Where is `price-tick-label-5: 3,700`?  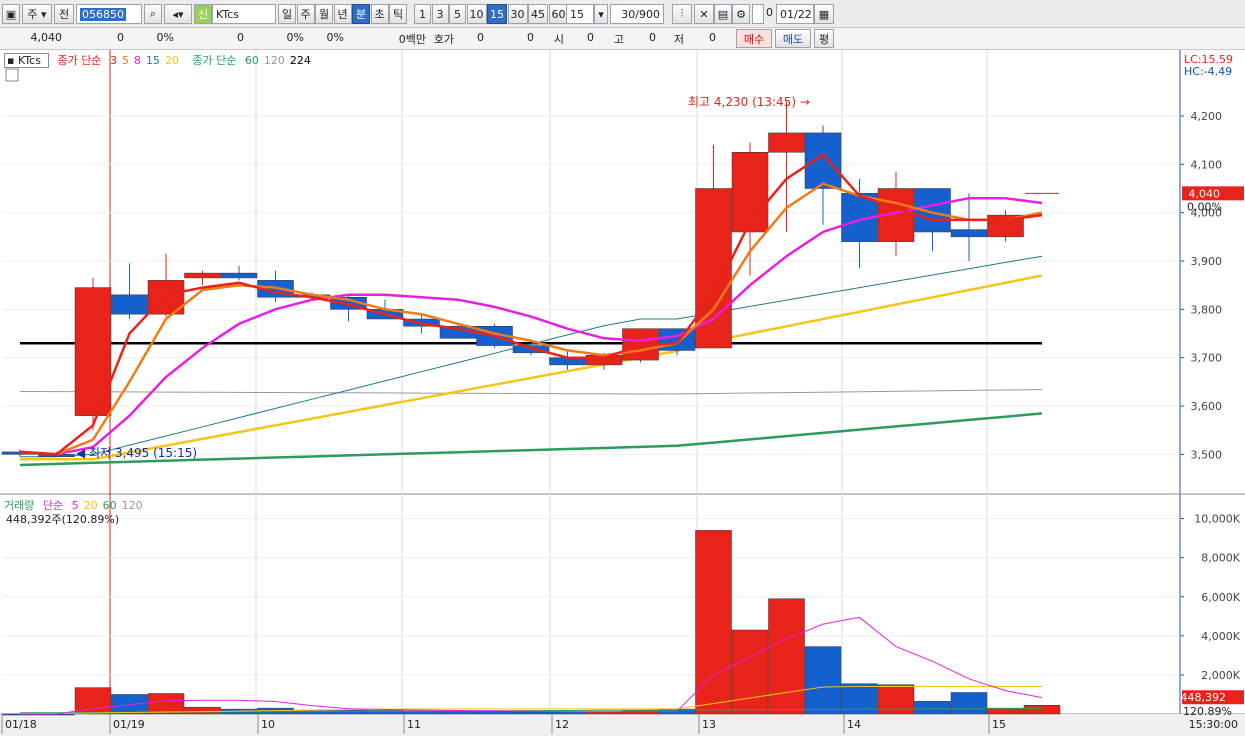 price-tick-label-5: 3,700 is located at coordinates (1207, 358).